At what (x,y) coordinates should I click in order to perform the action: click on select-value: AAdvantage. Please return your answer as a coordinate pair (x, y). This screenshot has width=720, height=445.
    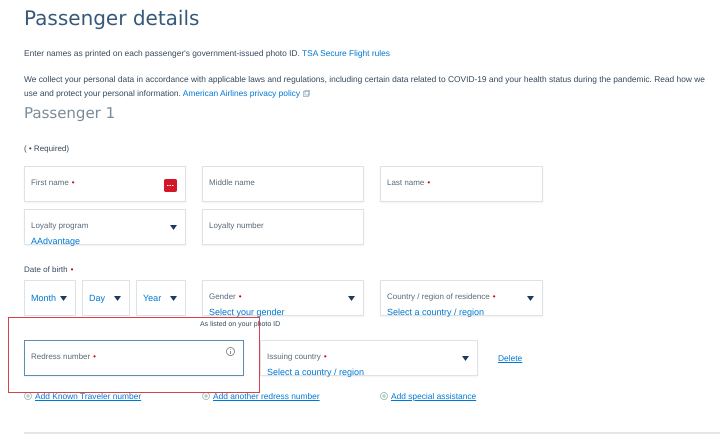
    Looking at the image, I should click on (55, 241).